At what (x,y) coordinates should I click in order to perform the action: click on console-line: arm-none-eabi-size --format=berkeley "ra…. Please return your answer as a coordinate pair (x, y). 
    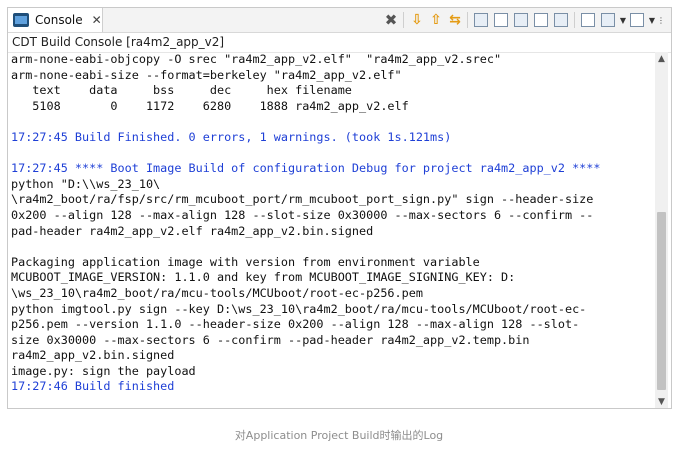
    Looking at the image, I should click on (206, 74).